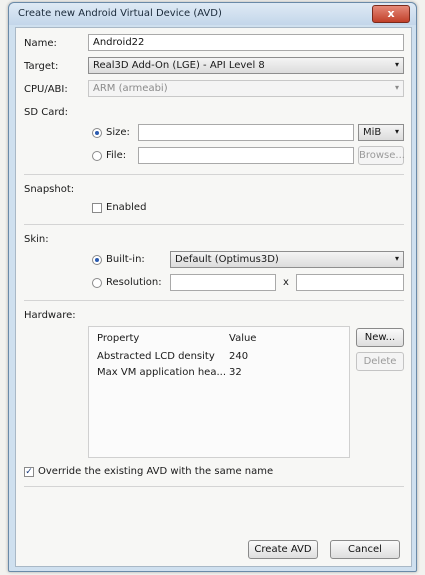  I want to click on skin-builtin-select: Default (Optimus3D) ▾, so click(287, 259).